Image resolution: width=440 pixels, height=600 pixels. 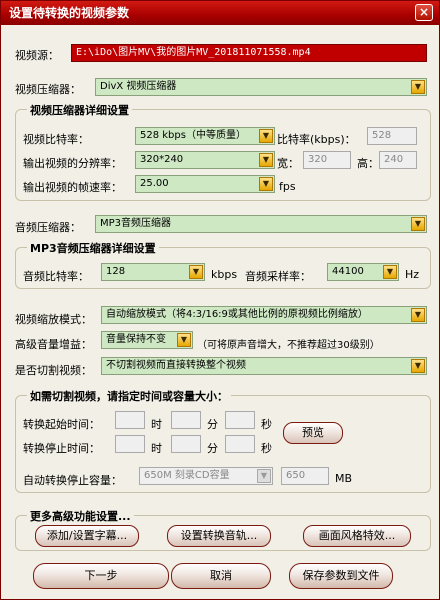 What do you see at coordinates (186, 420) in the screenshot?
I see `start-minute-input` at bounding box center [186, 420].